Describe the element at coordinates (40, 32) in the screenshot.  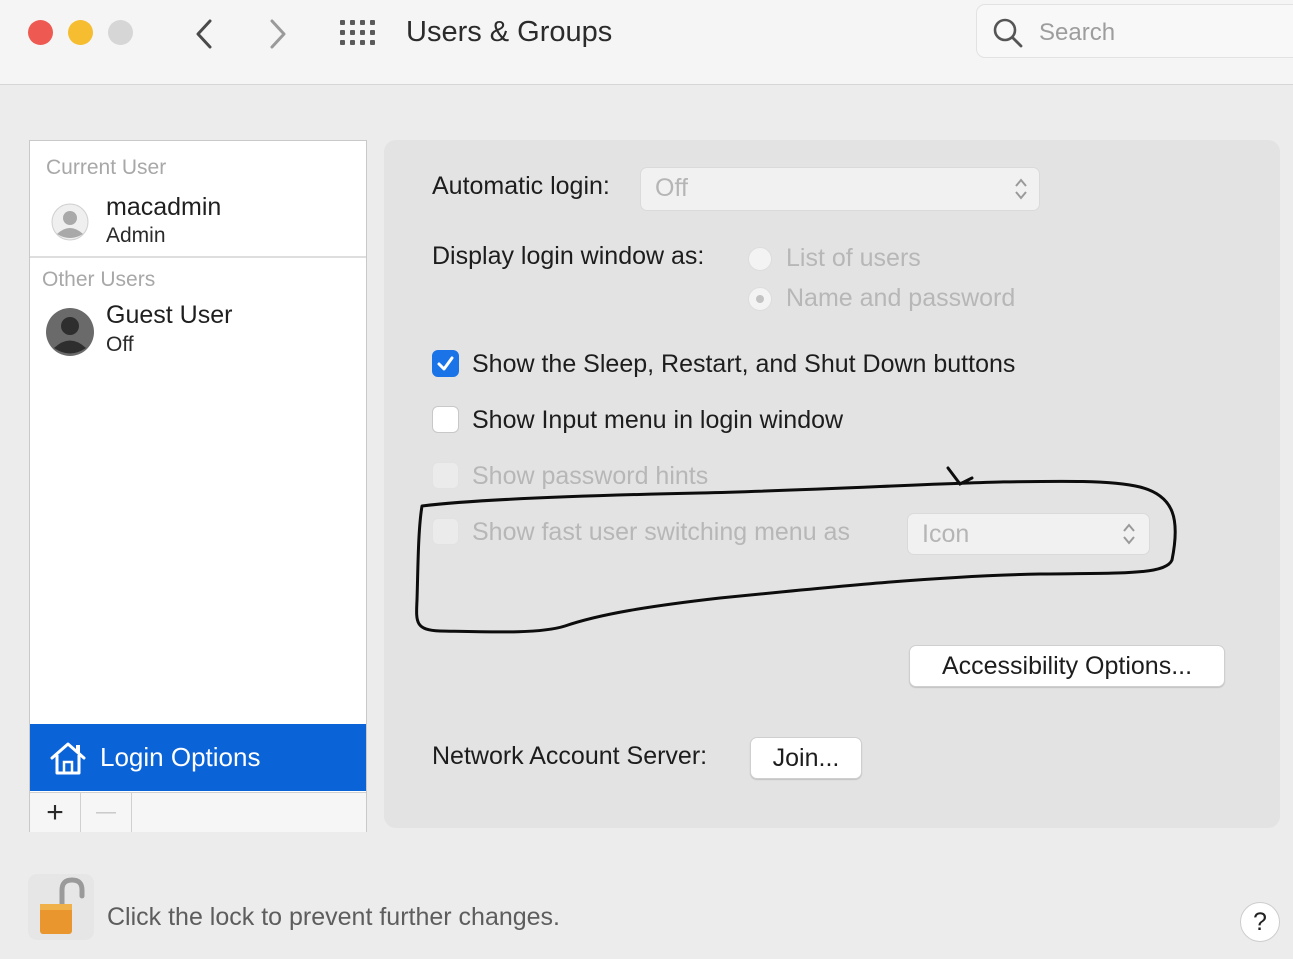
I see `close-window-button` at that location.